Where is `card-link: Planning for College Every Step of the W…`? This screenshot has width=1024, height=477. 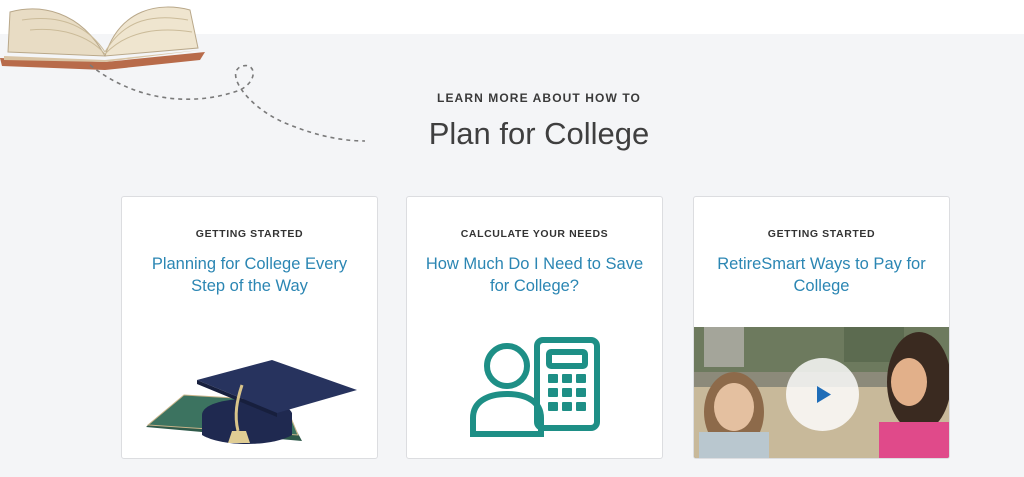 card-link: Planning for College Every Step of the W… is located at coordinates (249, 275).